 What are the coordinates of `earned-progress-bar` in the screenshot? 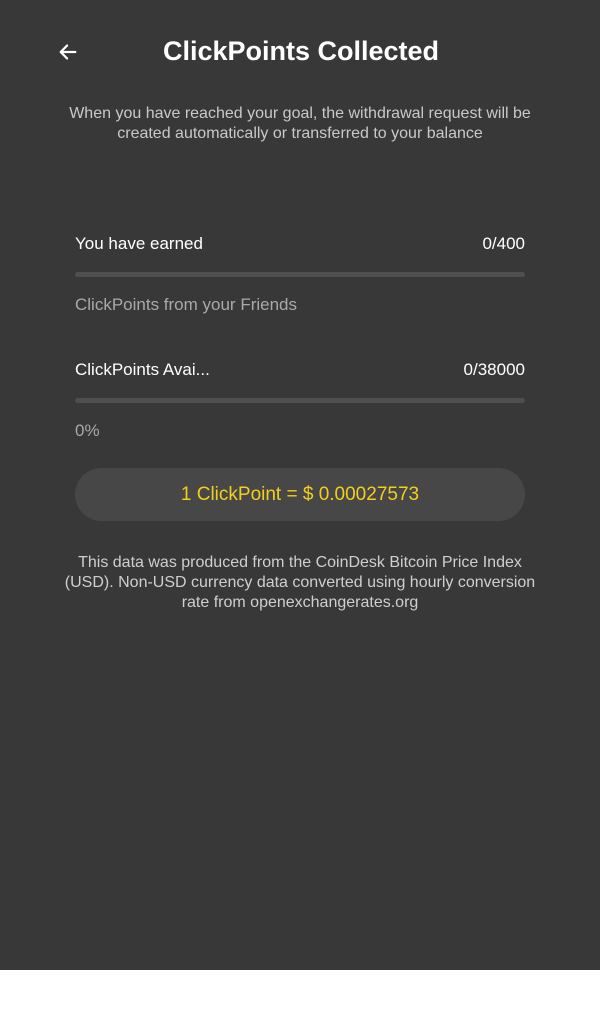 It's located at (300, 274).